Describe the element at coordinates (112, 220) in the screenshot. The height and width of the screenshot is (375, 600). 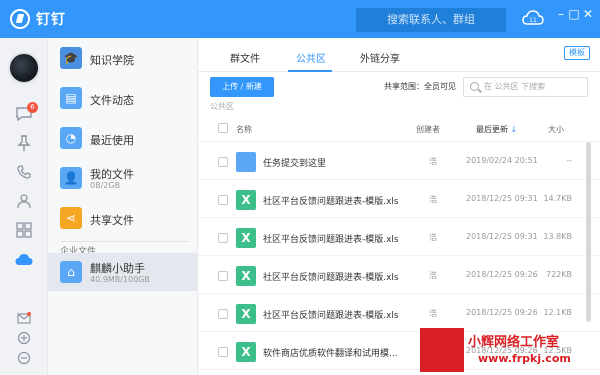
I see `nav-item-label: 共享文件` at that location.